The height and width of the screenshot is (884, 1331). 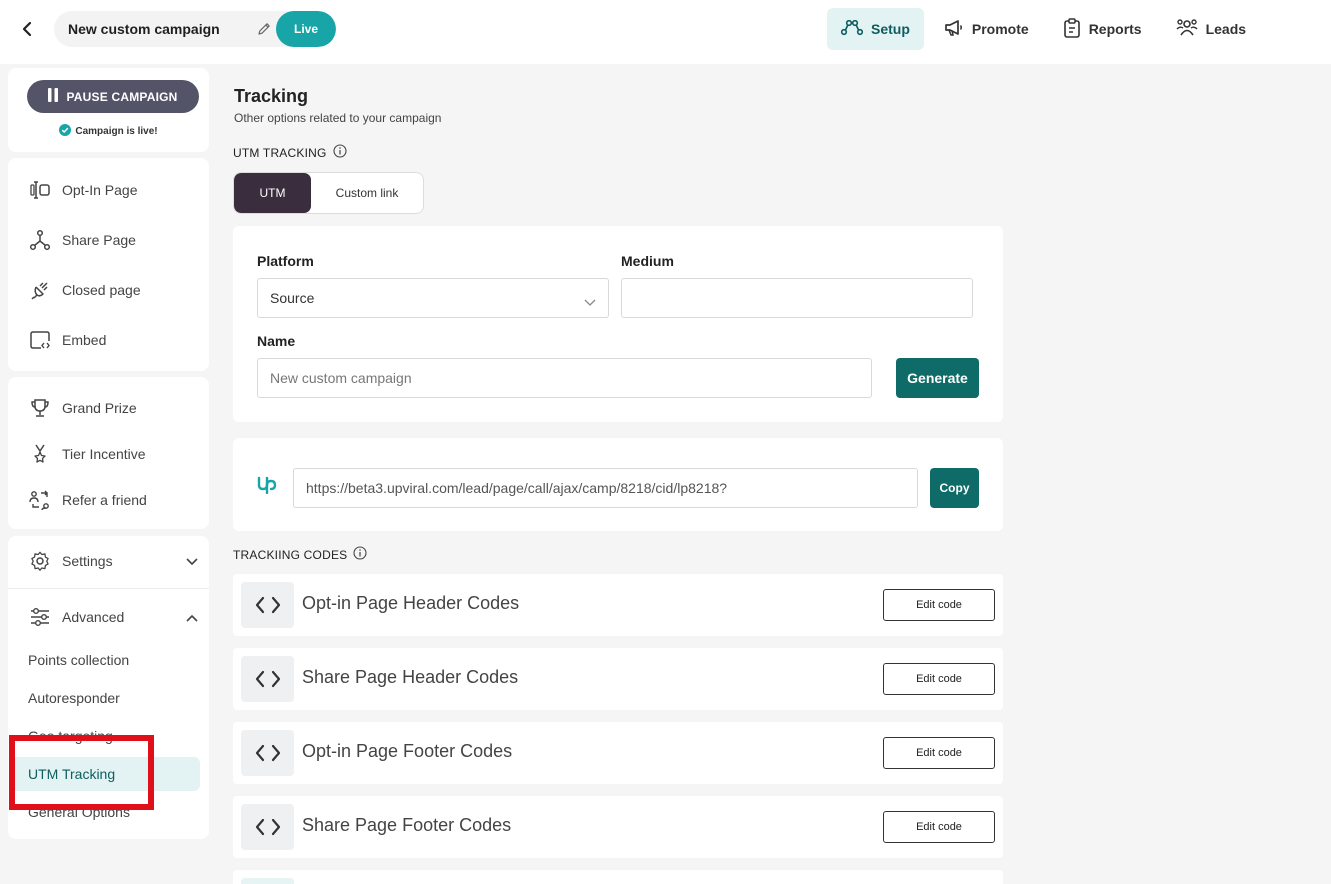 What do you see at coordinates (1226, 29) in the screenshot?
I see `nav-leads-label: Leads` at bounding box center [1226, 29].